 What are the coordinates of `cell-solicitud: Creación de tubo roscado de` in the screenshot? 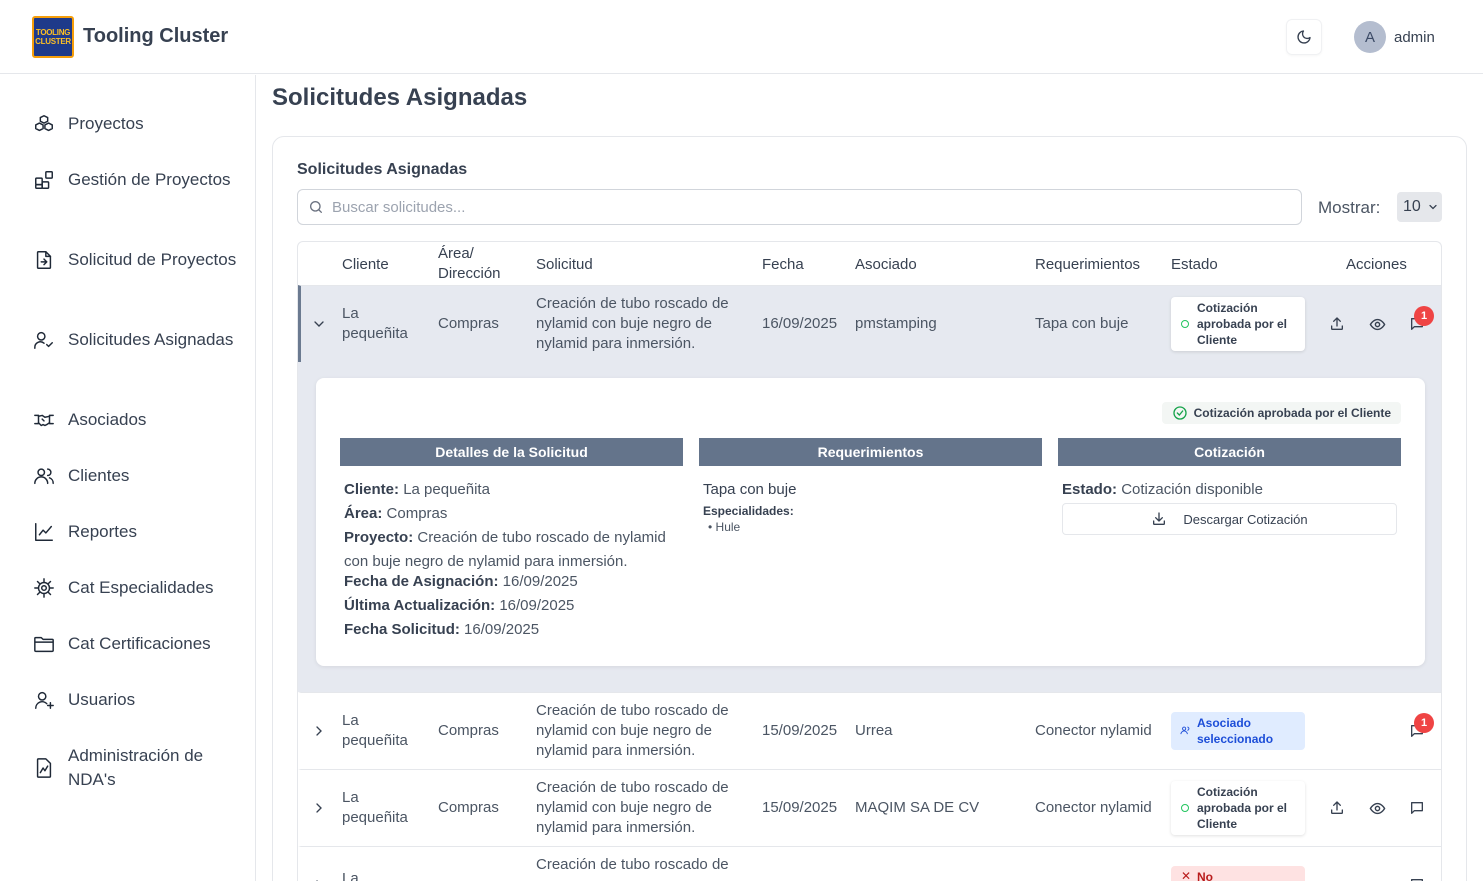 It's located at (632, 864).